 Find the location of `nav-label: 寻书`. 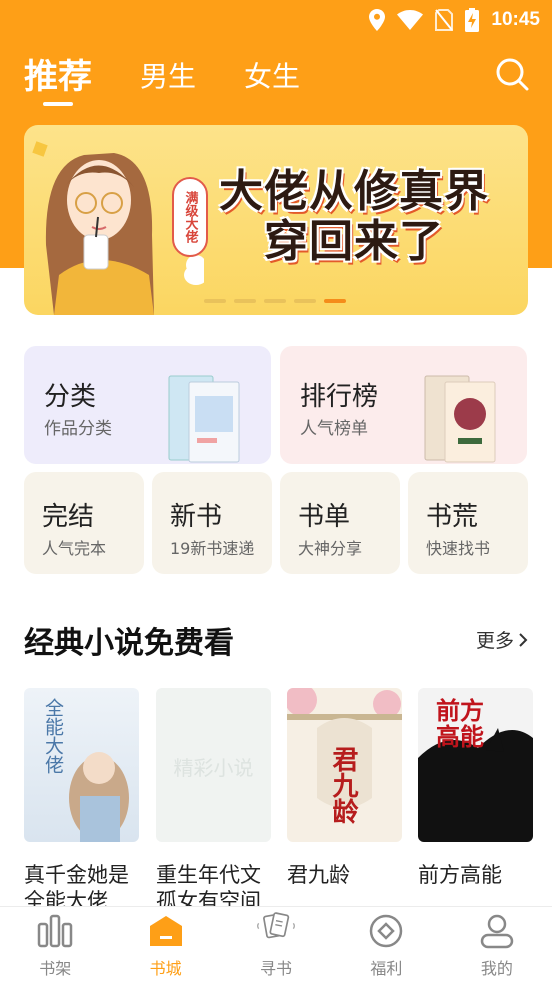

nav-label: 寻书 is located at coordinates (276, 968).